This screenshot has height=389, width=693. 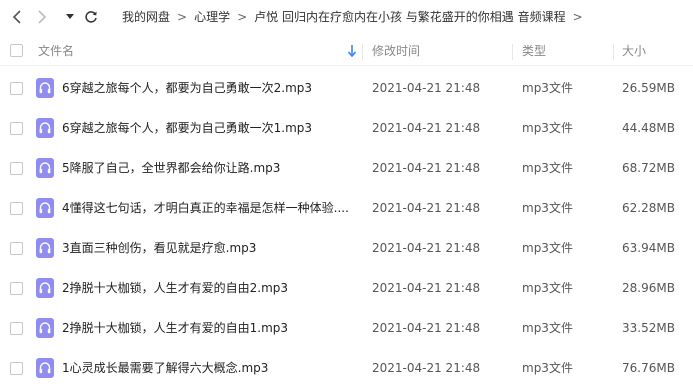 I want to click on back-arrow-icon, so click(x=17, y=17).